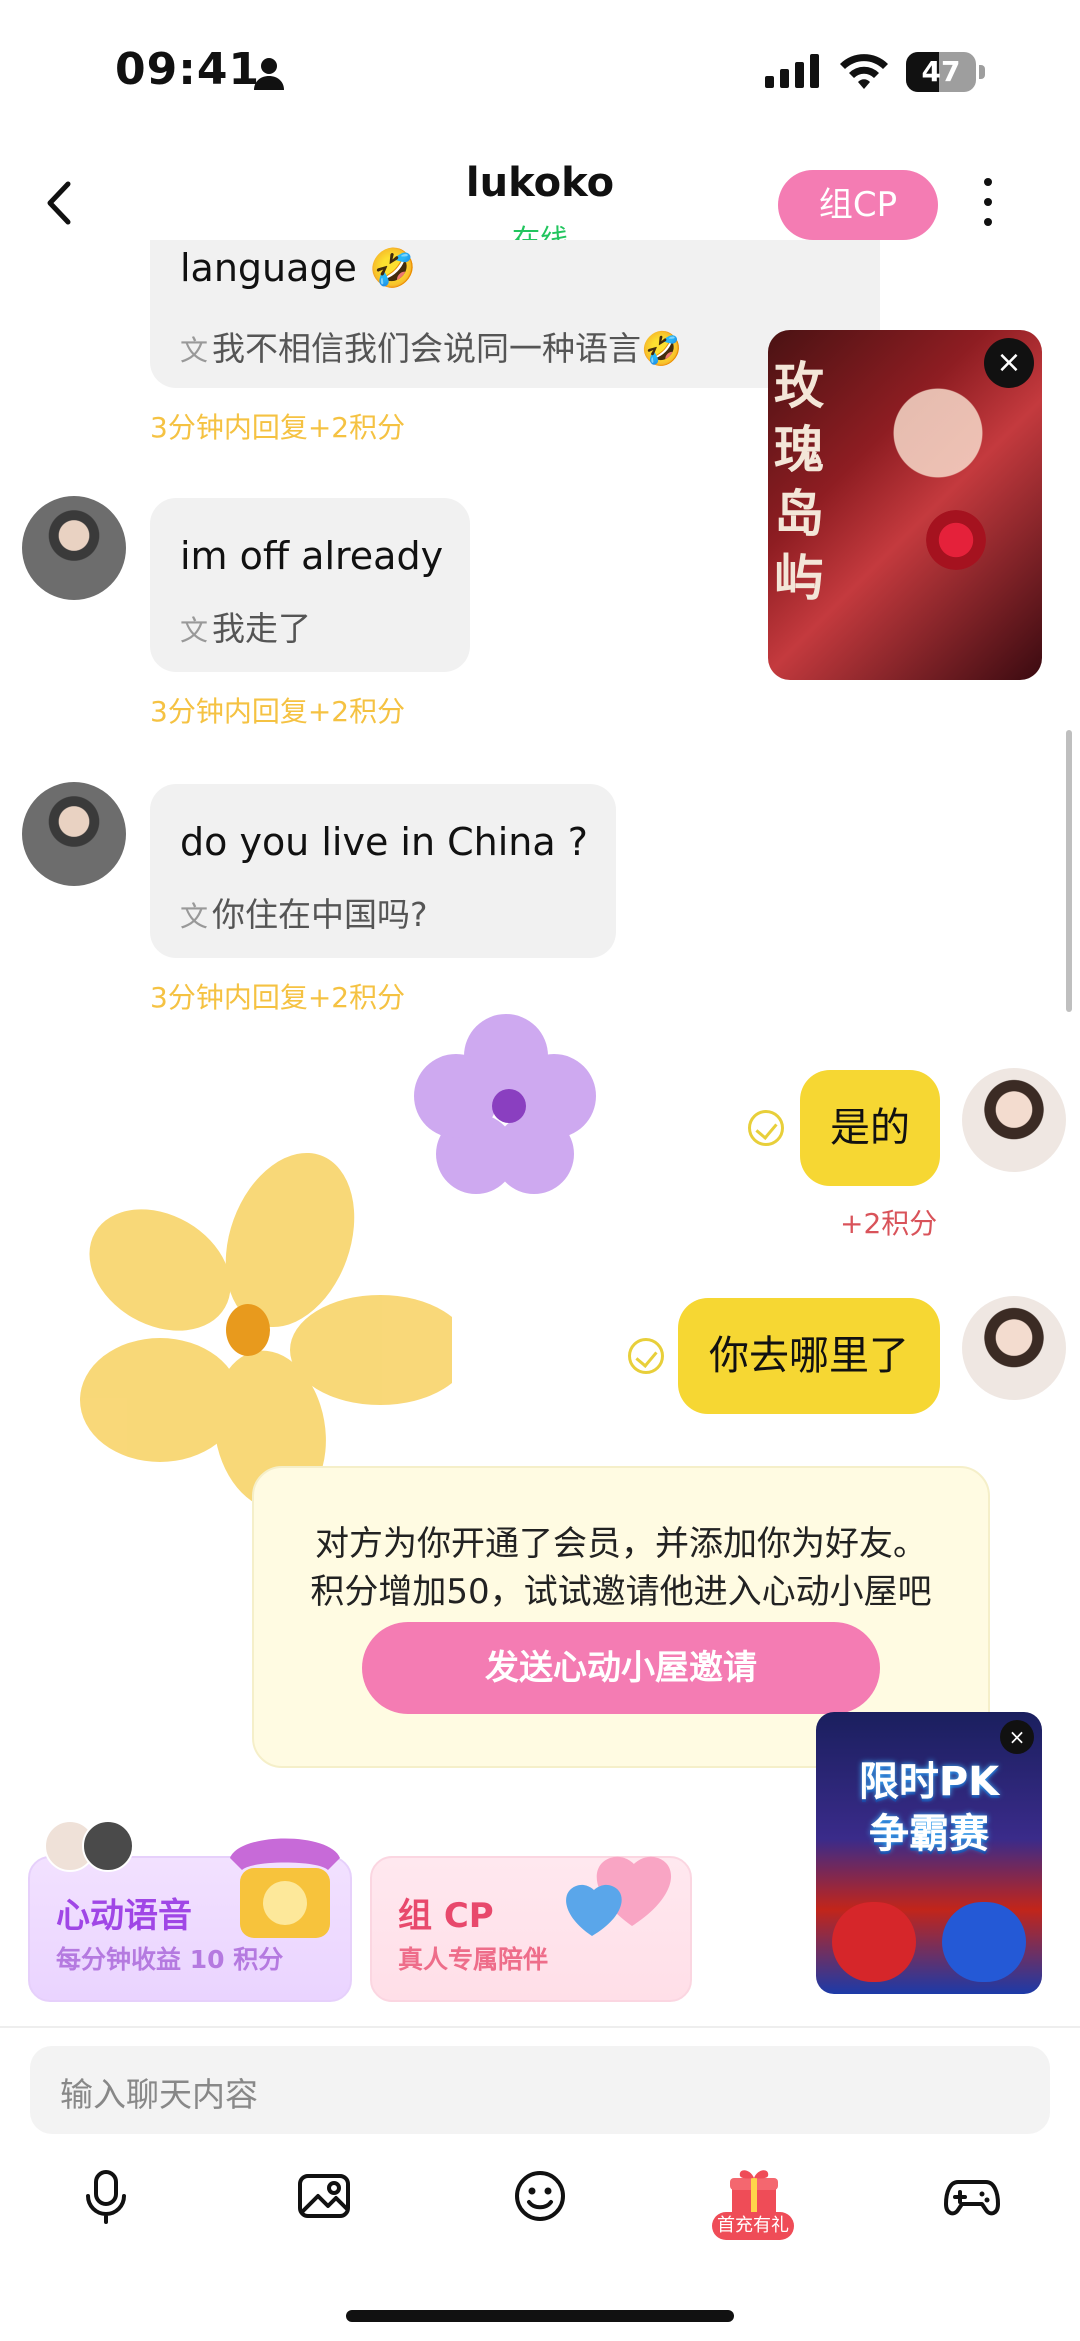 The image size is (1080, 2341). Describe the element at coordinates (956, 540) in the screenshot. I see `rose-icon` at that location.